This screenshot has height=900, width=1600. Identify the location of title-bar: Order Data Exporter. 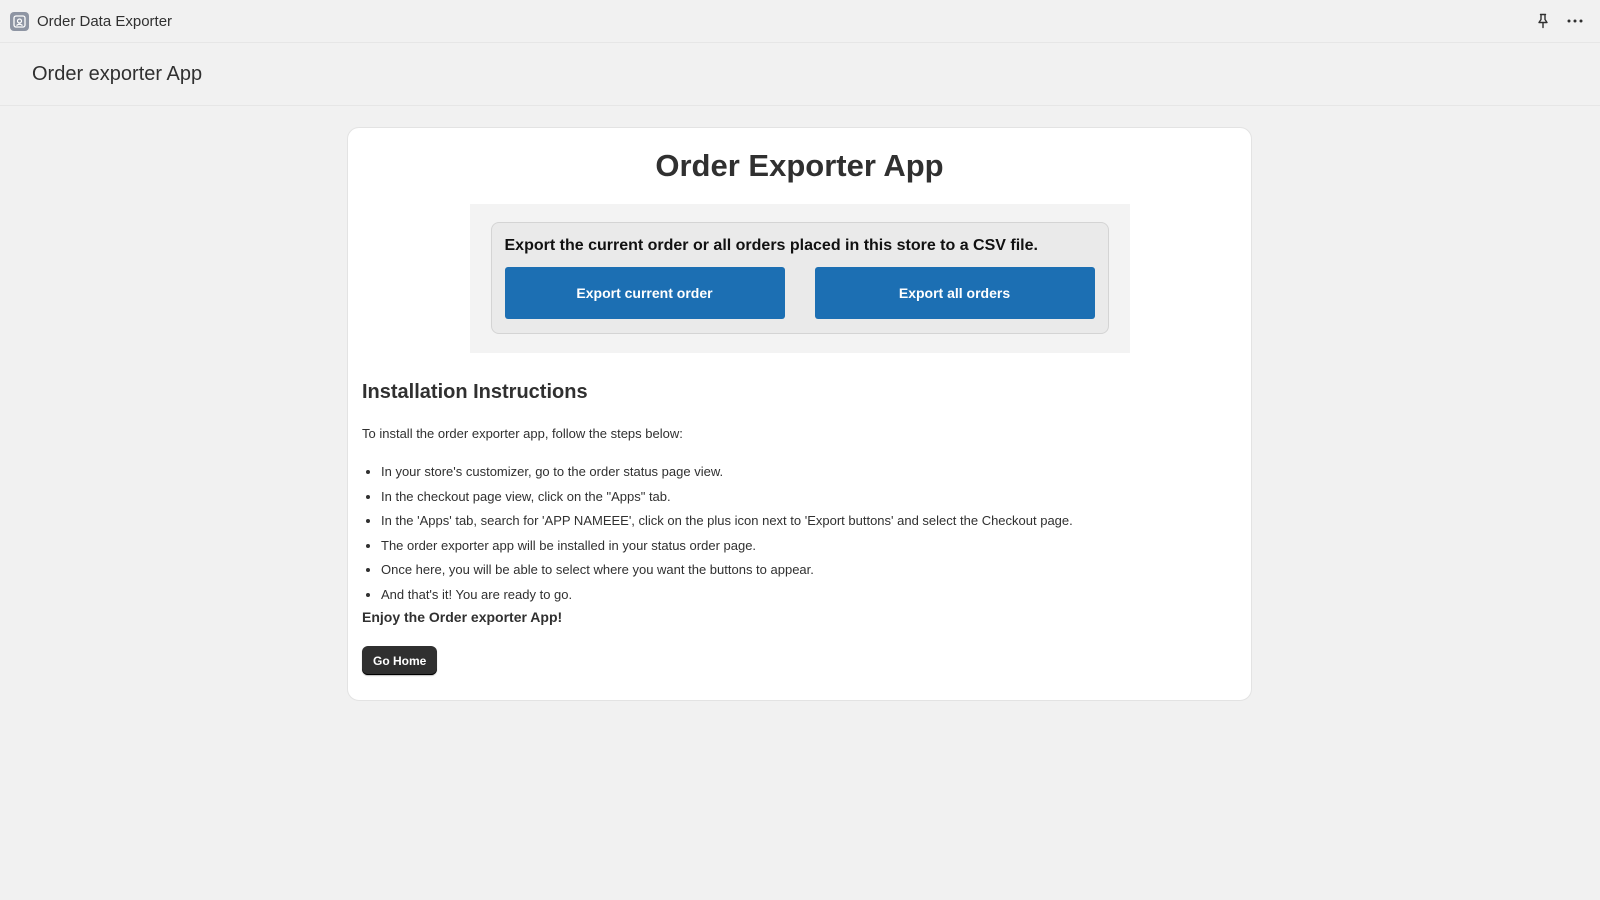
(800, 21).